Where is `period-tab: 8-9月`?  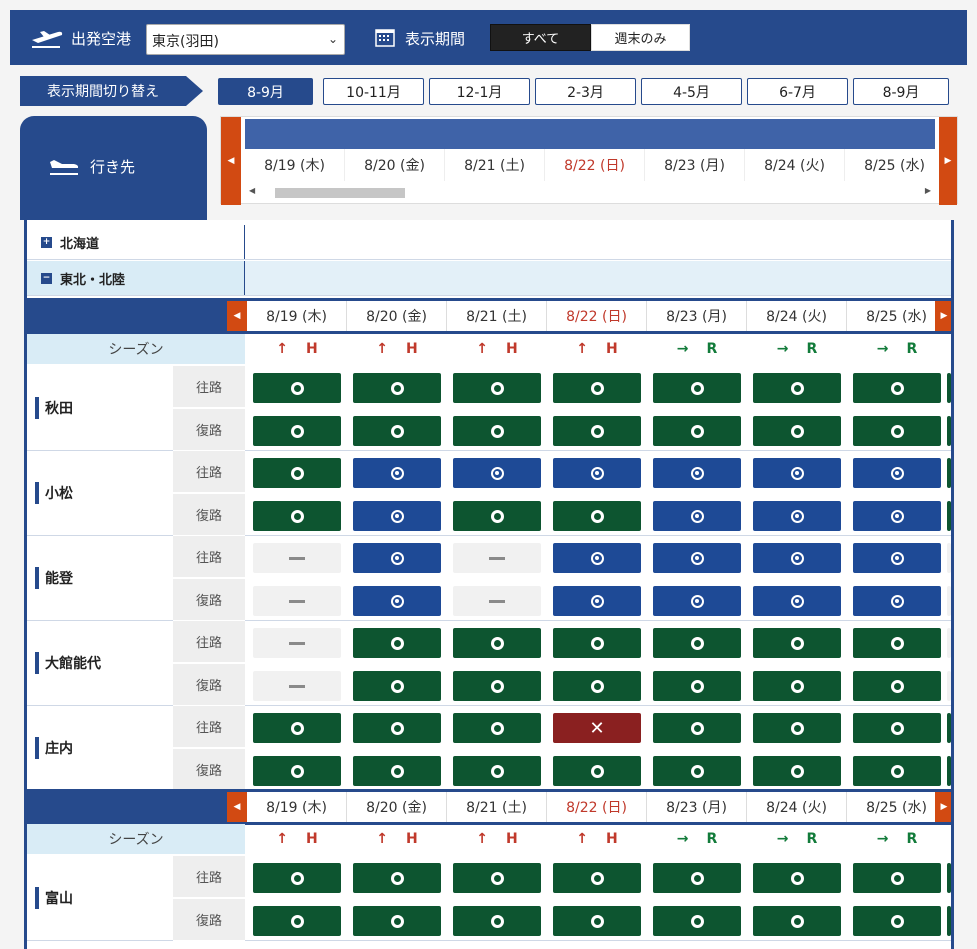
period-tab: 8-9月 is located at coordinates (901, 91).